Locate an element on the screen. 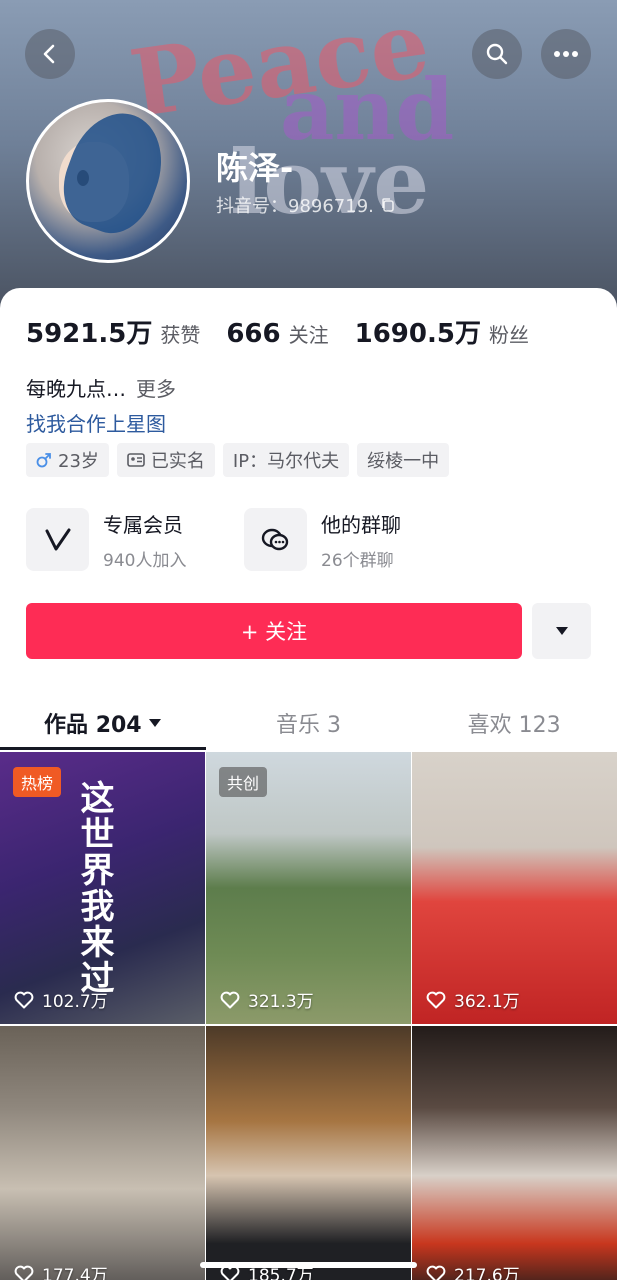  star-map-link: 找我合作上星图 is located at coordinates (96, 422).